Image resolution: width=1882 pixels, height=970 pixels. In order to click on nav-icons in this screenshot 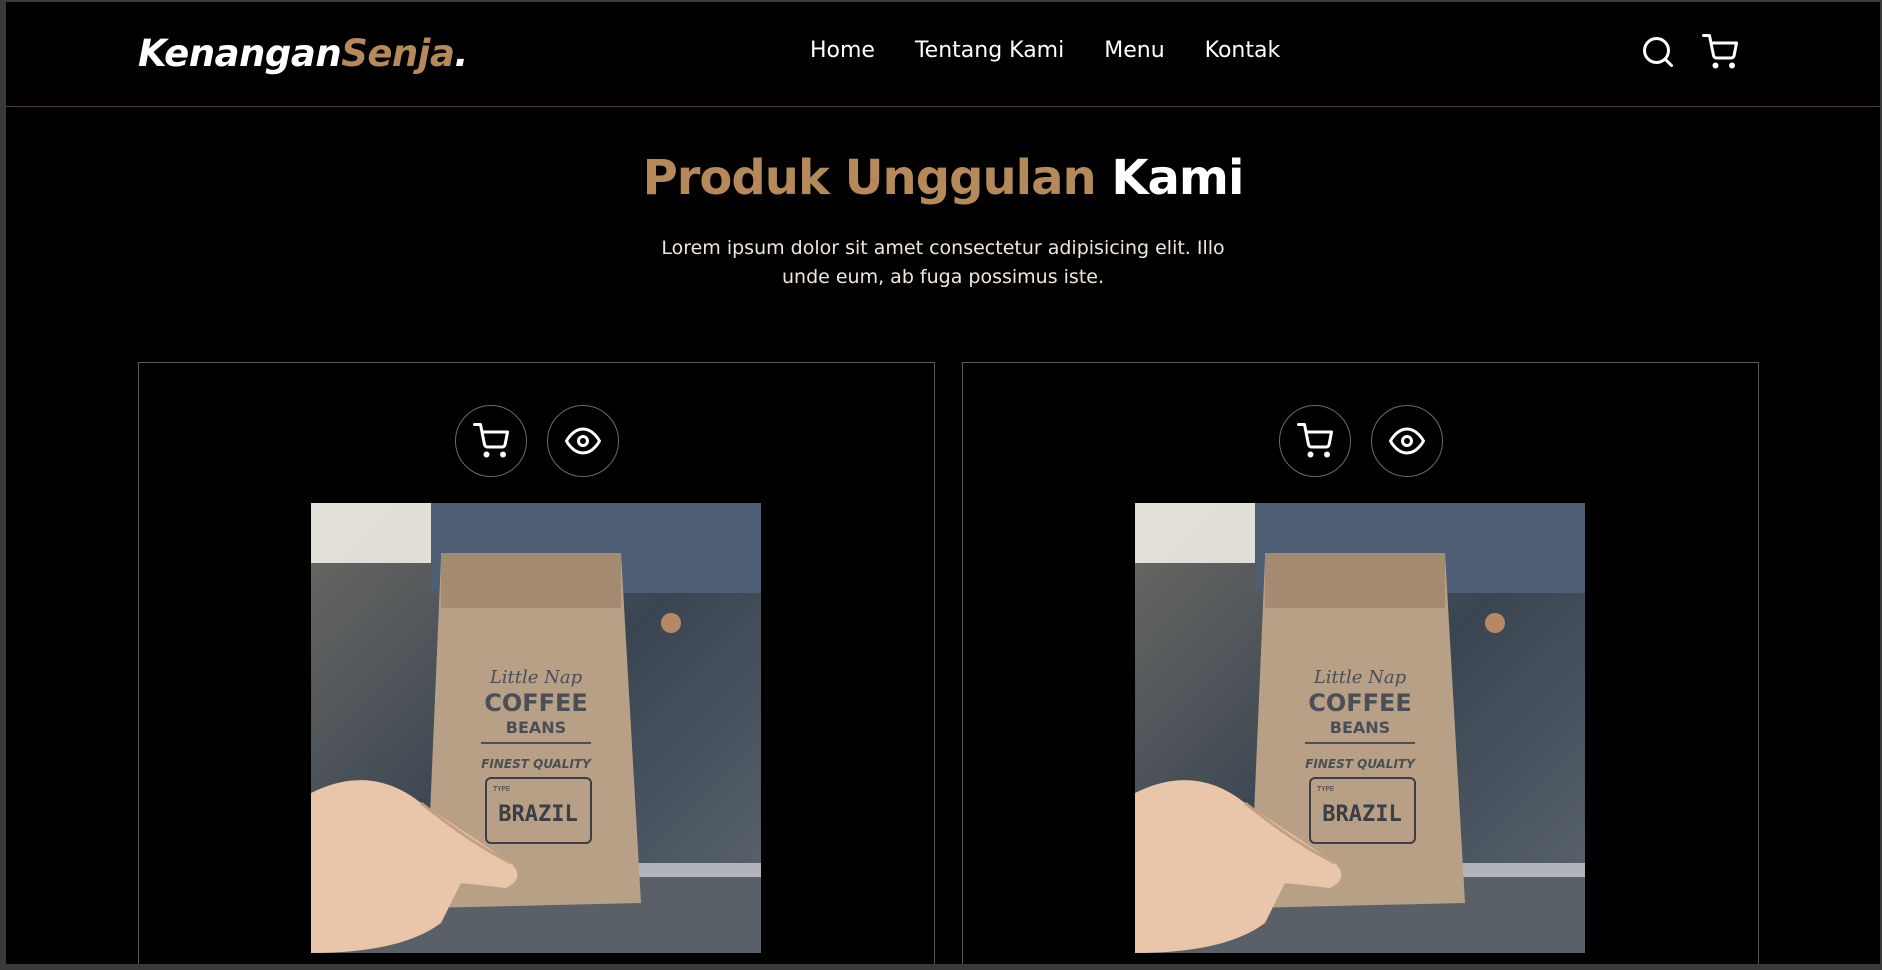, I will do `click(1689, 52)`.